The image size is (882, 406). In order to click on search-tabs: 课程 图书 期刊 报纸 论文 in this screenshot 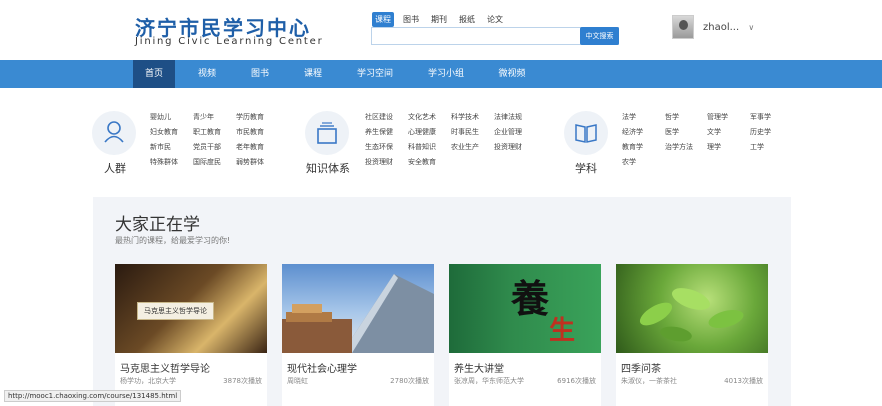, I will do `click(439, 19)`.